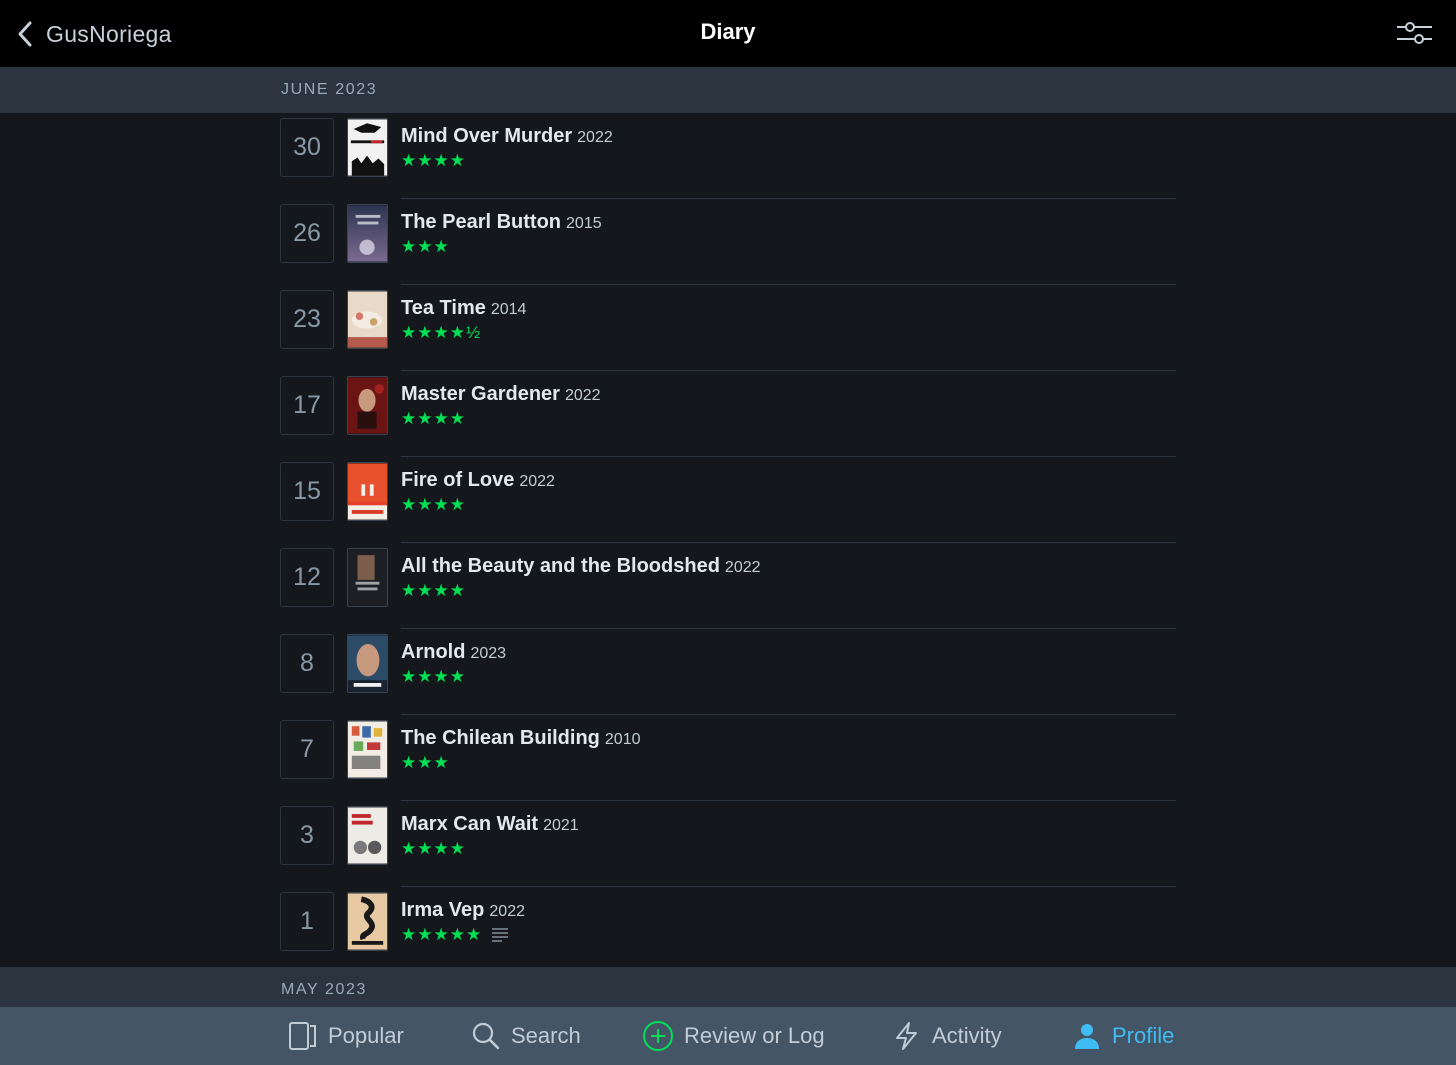 Image resolution: width=1456 pixels, height=1065 pixels. I want to click on film-title: Fire of Love, so click(458, 480).